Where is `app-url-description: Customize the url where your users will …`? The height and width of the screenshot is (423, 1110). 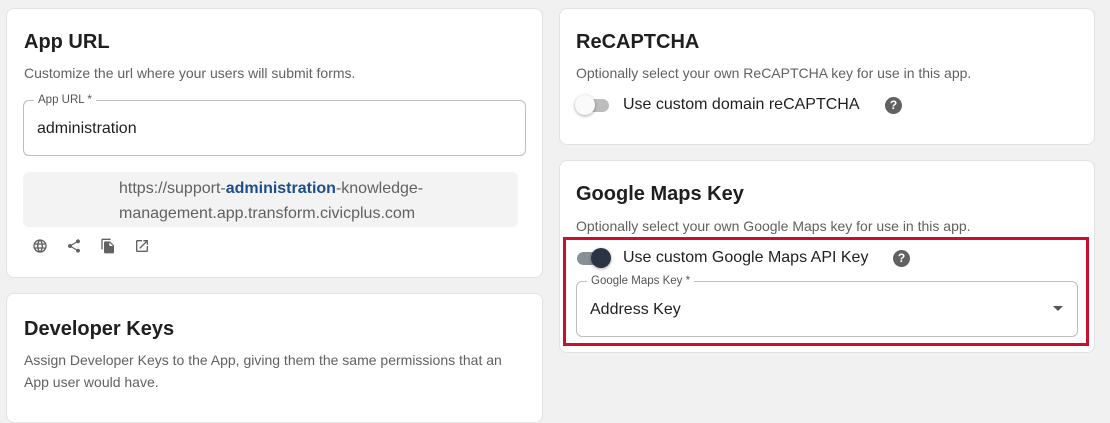 app-url-description: Customize the url where your users will … is located at coordinates (190, 73).